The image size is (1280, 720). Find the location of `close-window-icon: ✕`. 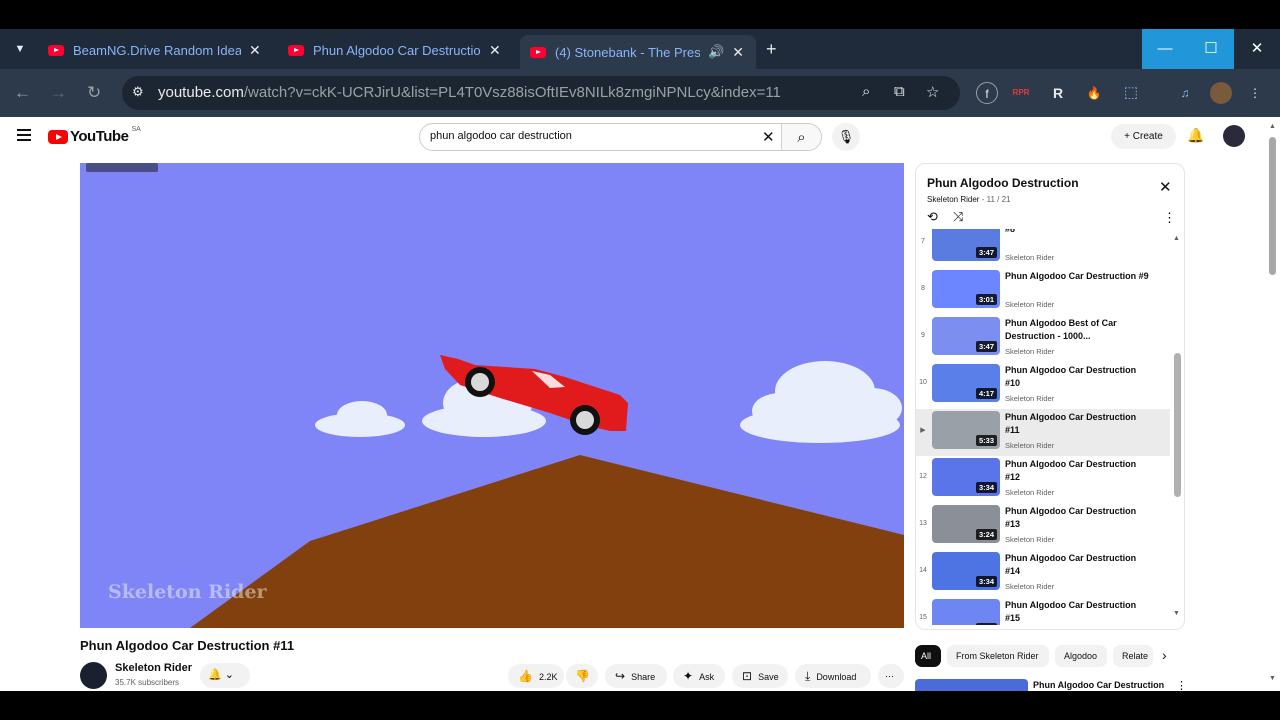

close-window-icon: ✕ is located at coordinates (1257, 49).